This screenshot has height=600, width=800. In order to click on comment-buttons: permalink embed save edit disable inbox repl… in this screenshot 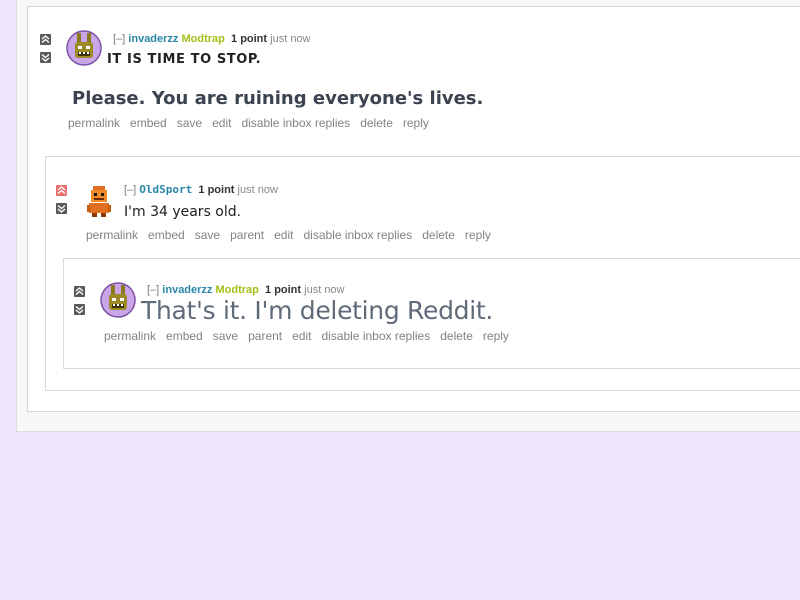, I will do `click(253, 123)`.